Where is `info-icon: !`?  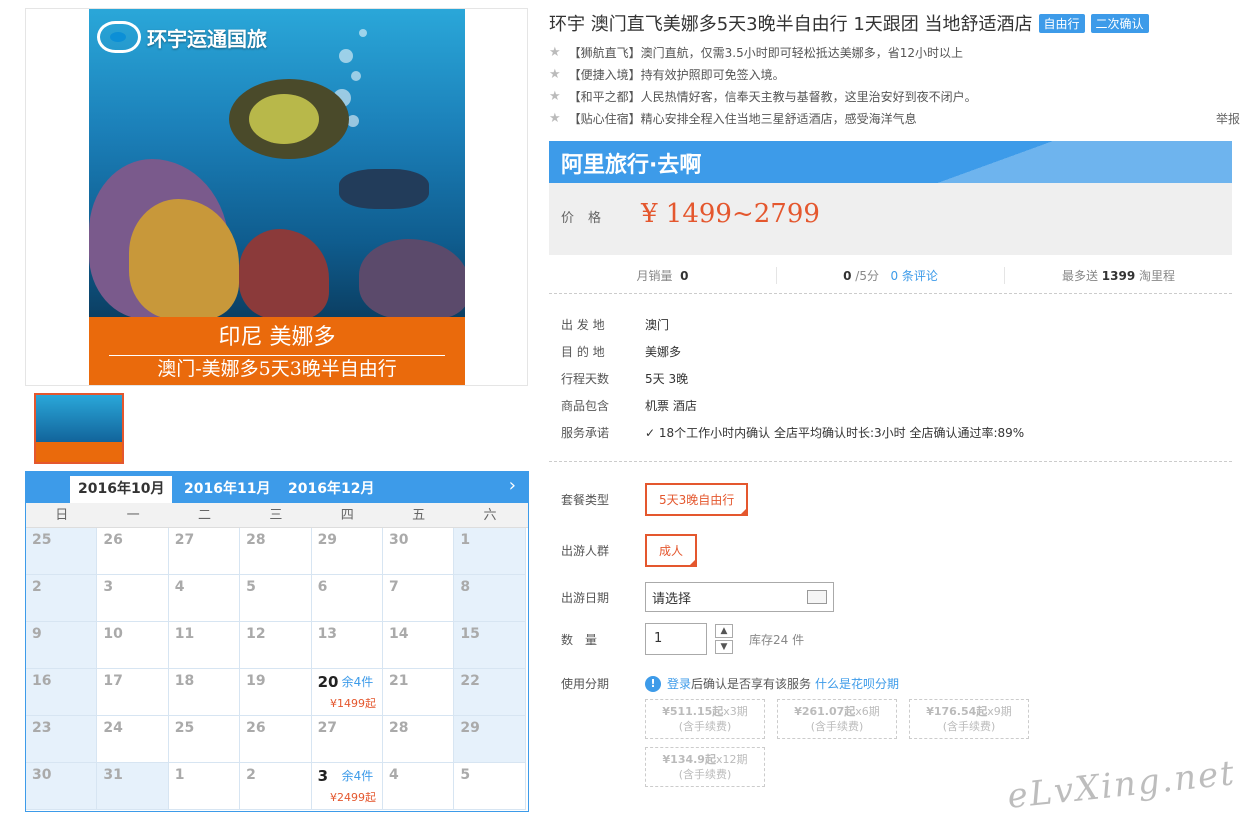
info-icon: ! is located at coordinates (653, 683).